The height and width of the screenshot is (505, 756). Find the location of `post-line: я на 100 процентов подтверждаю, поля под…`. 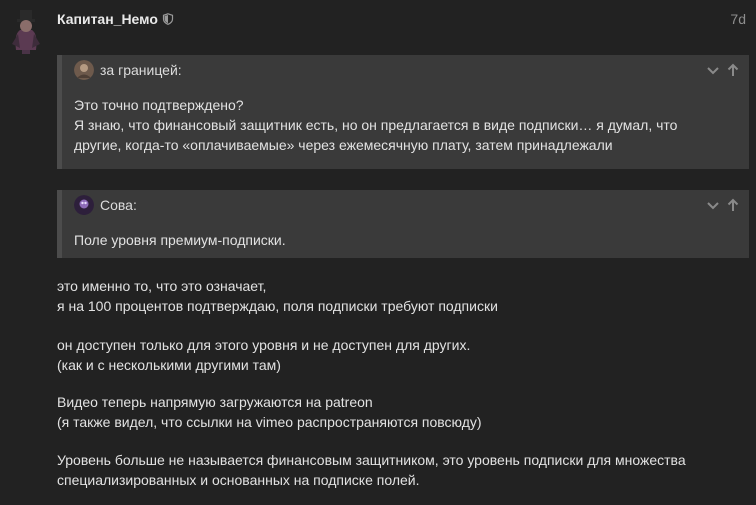

post-line: я на 100 процентов подтверждаю, поля под… is located at coordinates (277, 306).